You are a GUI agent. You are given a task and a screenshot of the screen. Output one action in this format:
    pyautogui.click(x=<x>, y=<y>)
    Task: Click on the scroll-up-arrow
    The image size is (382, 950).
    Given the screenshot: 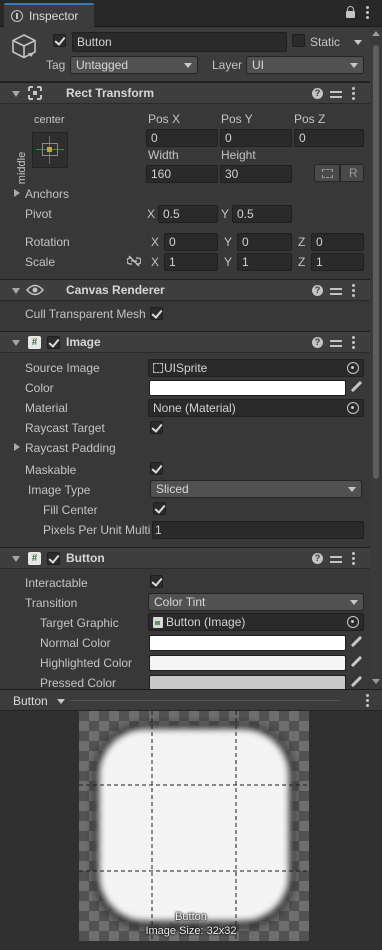 What is the action you would take?
    pyautogui.click(x=376, y=33)
    